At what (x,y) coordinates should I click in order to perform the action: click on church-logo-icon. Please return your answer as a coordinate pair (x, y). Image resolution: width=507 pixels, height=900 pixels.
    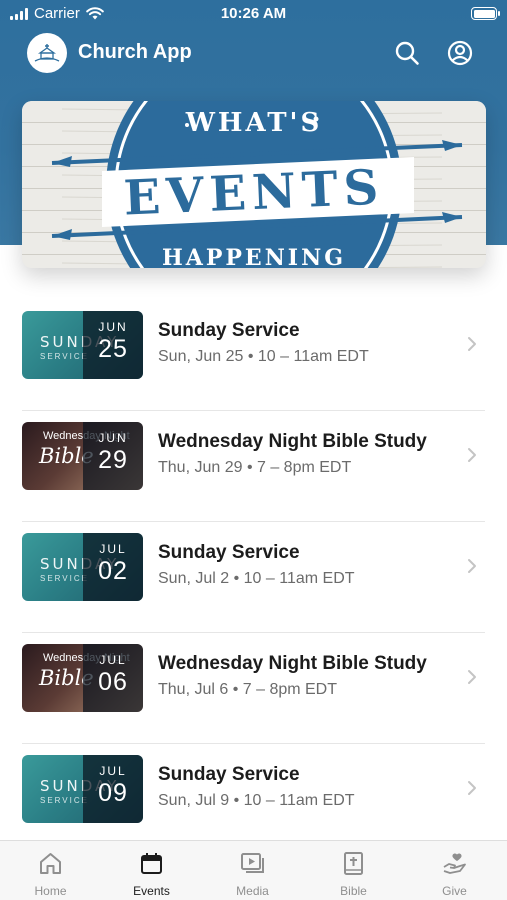
    Looking at the image, I should click on (47, 53).